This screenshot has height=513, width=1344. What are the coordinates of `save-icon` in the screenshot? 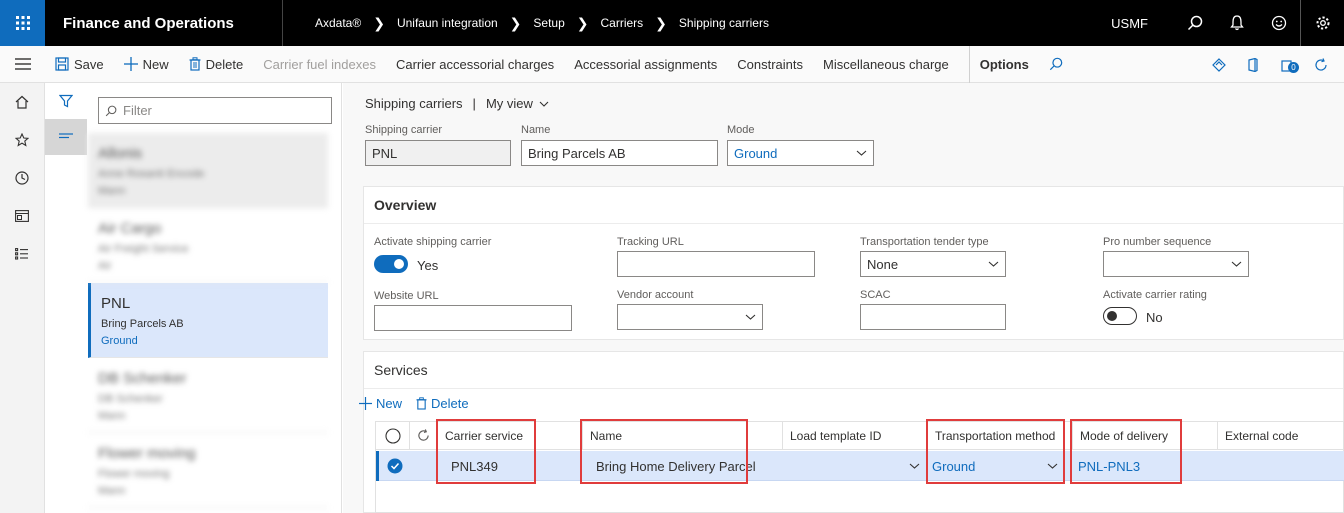 It's located at (62, 64).